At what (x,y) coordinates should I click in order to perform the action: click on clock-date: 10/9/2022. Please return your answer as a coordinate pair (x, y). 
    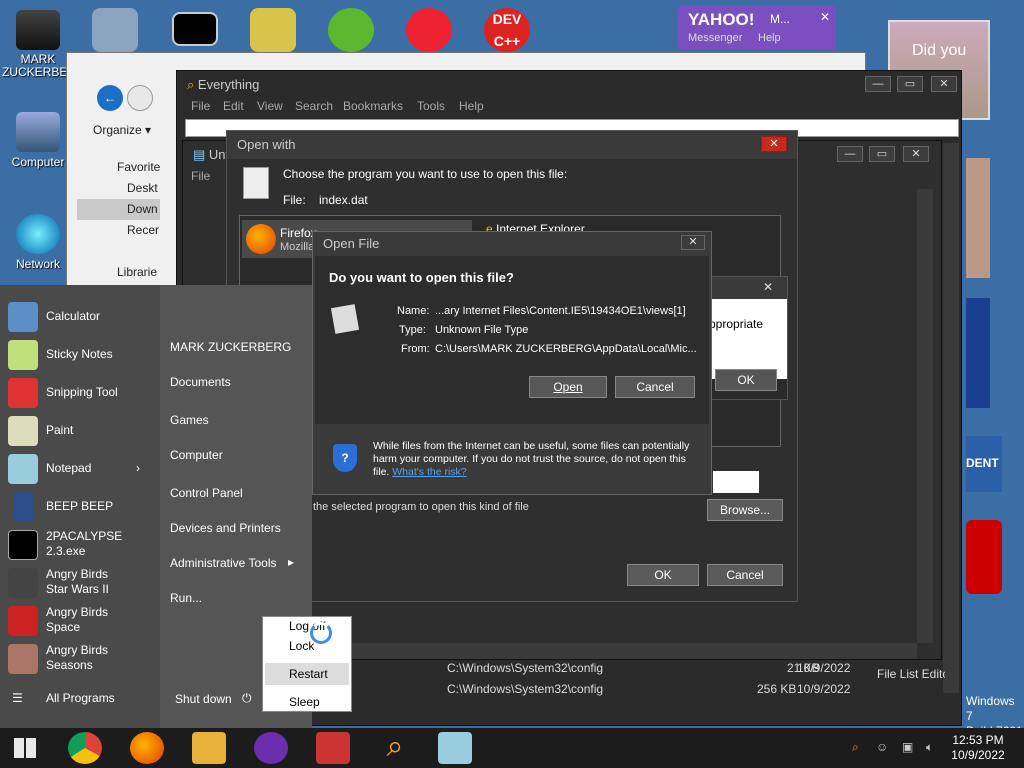
    Looking at the image, I should click on (978, 755).